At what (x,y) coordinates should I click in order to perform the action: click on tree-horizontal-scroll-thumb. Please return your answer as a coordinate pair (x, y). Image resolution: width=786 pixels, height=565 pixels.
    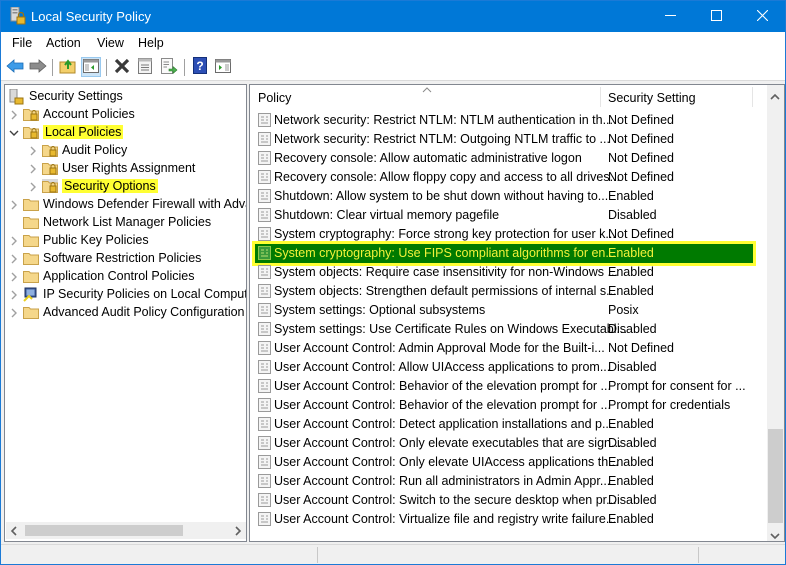
    Looking at the image, I should click on (104, 530).